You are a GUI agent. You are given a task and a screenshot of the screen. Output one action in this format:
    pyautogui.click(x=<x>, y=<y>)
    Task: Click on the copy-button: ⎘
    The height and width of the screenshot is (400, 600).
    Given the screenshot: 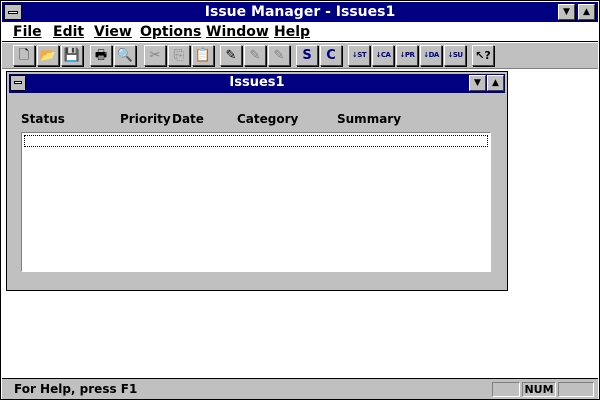 What is the action you would take?
    pyautogui.click(x=179, y=55)
    